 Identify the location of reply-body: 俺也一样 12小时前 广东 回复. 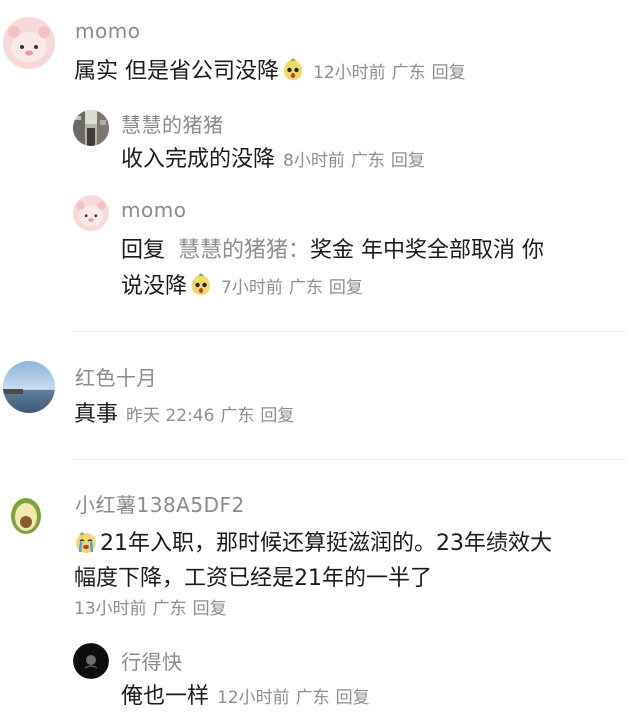
(248, 697).